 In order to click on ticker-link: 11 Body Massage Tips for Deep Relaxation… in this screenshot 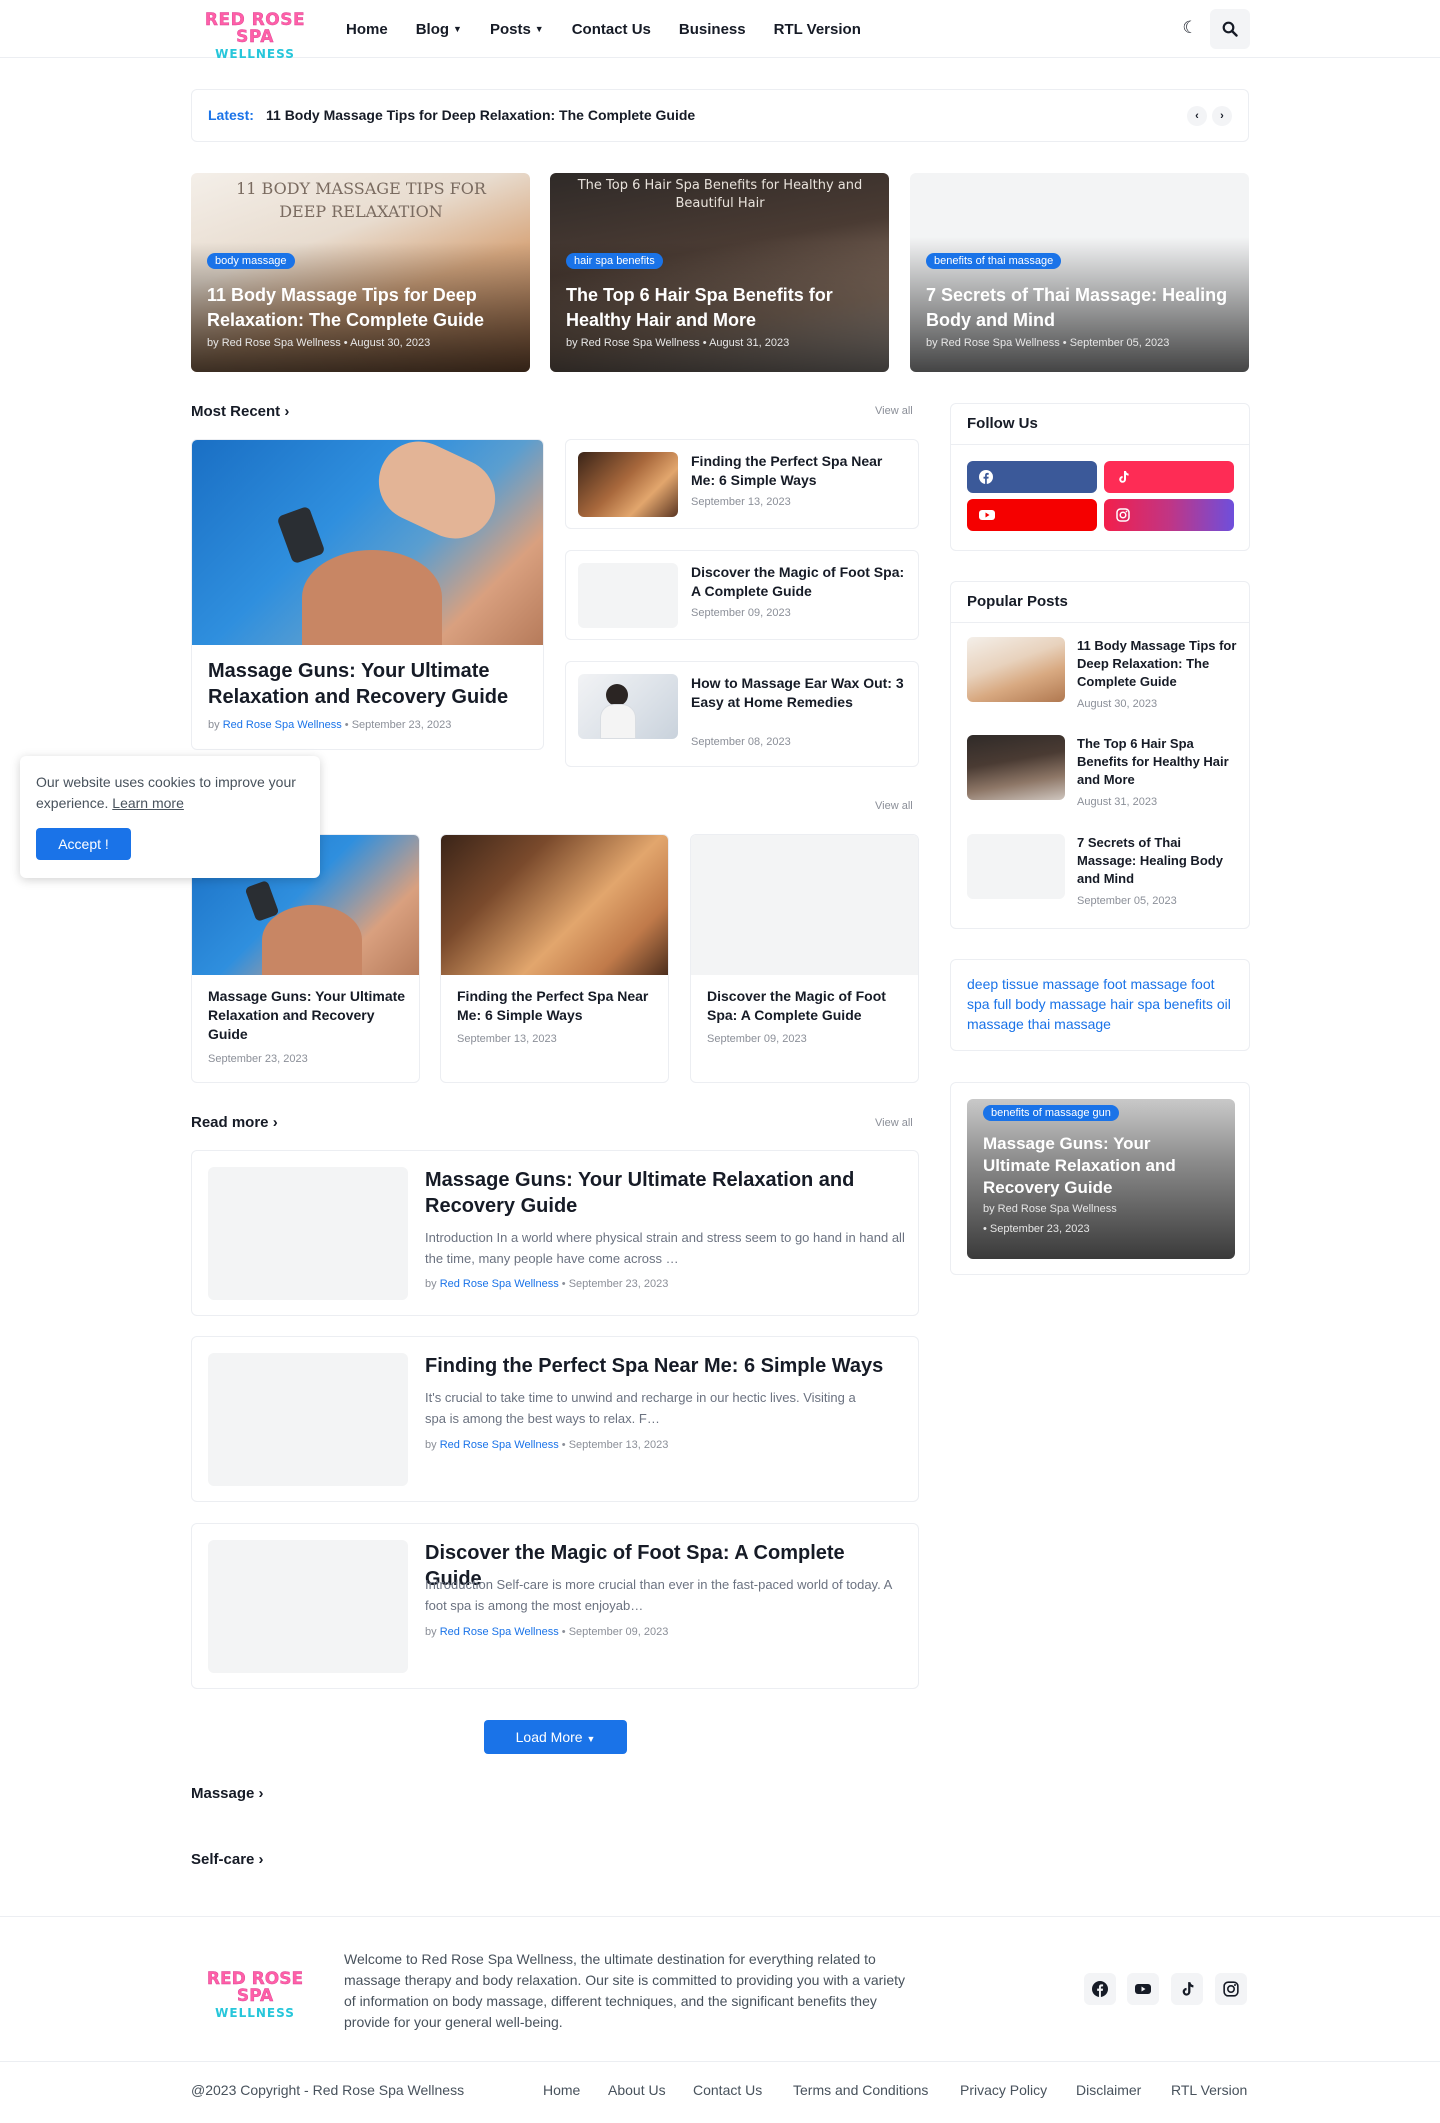, I will do `click(480, 115)`.